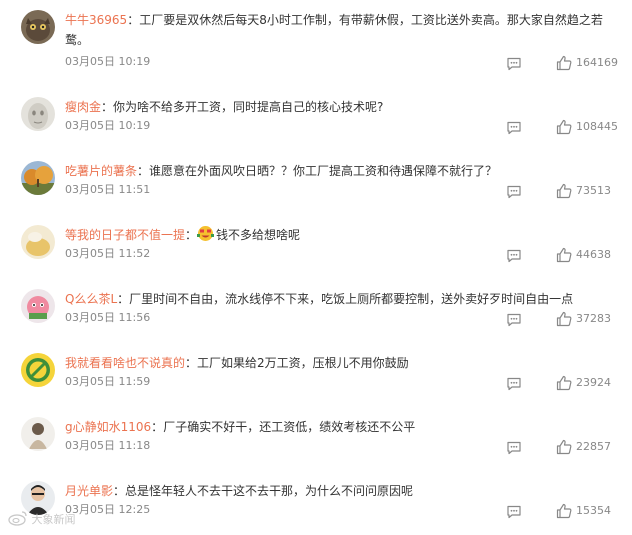 Image resolution: width=632 pixels, height=535 pixels. I want to click on comment-username: 牛牛36965, so click(96, 20).